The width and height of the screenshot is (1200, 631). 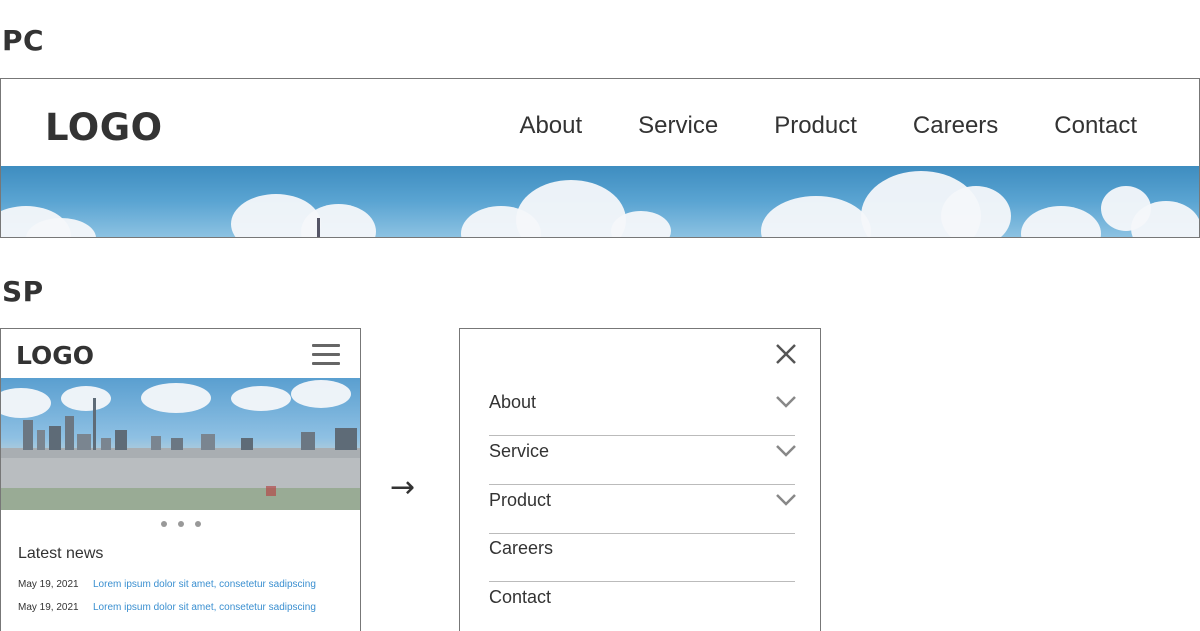 What do you see at coordinates (642, 605) in the screenshot?
I see `sp-menu-item-contact: Contact` at bounding box center [642, 605].